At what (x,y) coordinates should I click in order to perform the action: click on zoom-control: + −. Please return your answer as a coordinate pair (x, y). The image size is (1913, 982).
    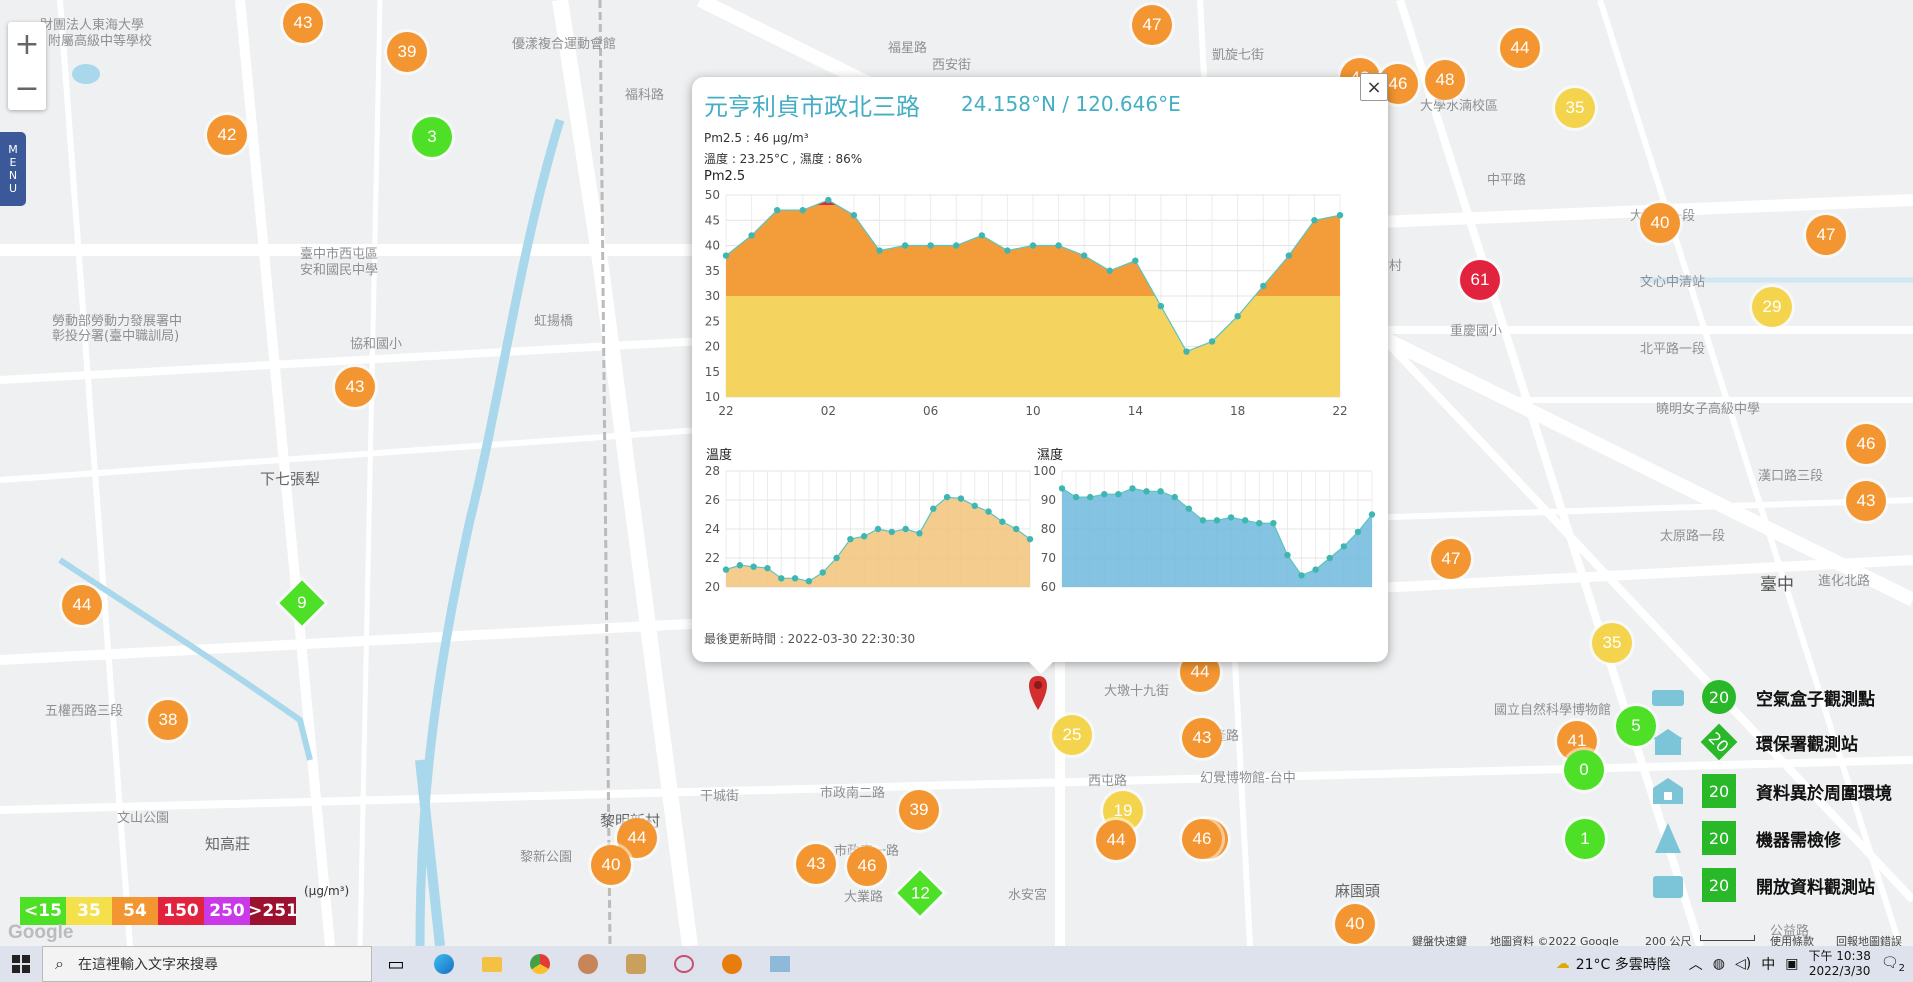
    Looking at the image, I should click on (27, 66).